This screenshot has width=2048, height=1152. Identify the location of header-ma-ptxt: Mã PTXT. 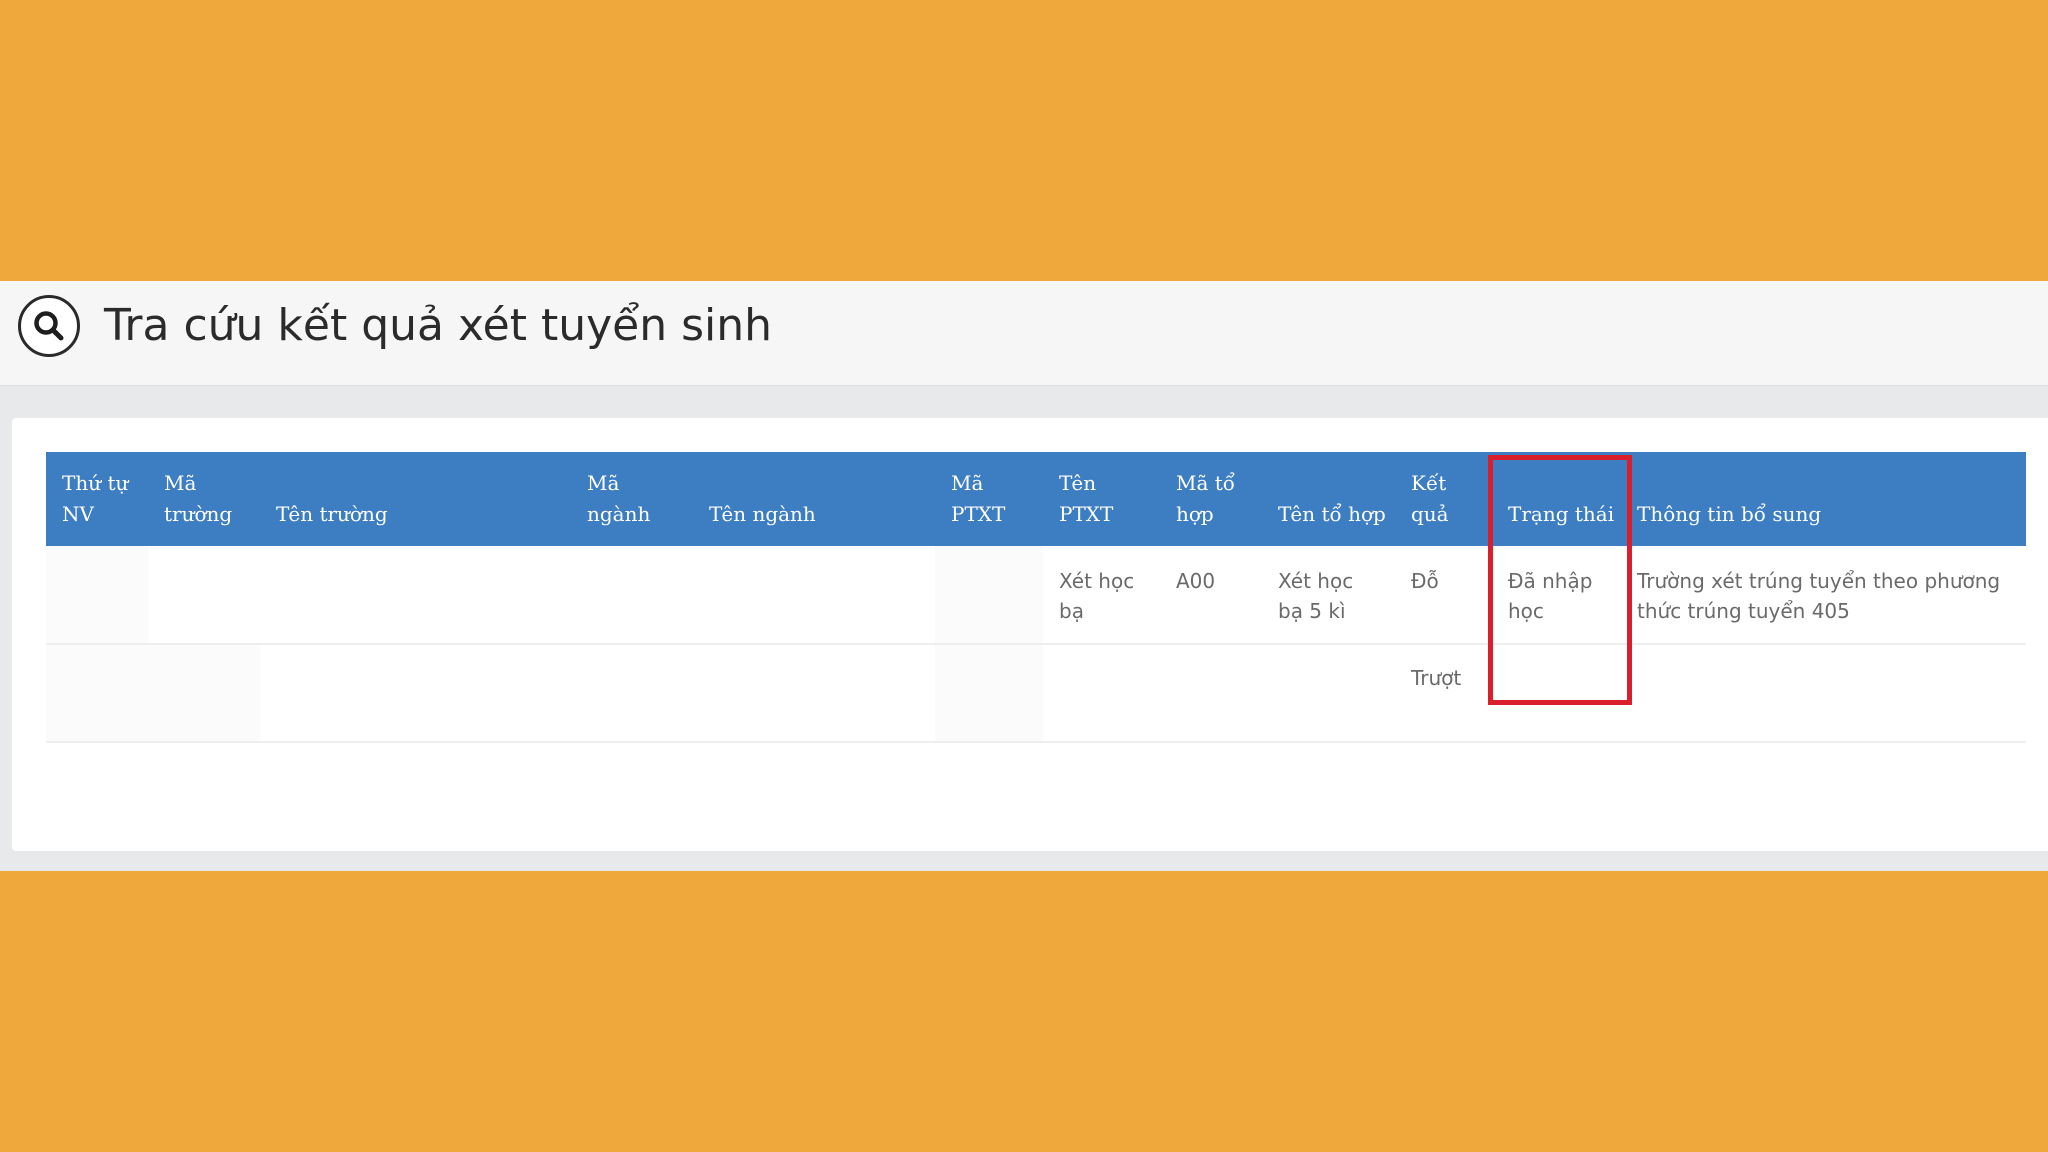
(989, 499).